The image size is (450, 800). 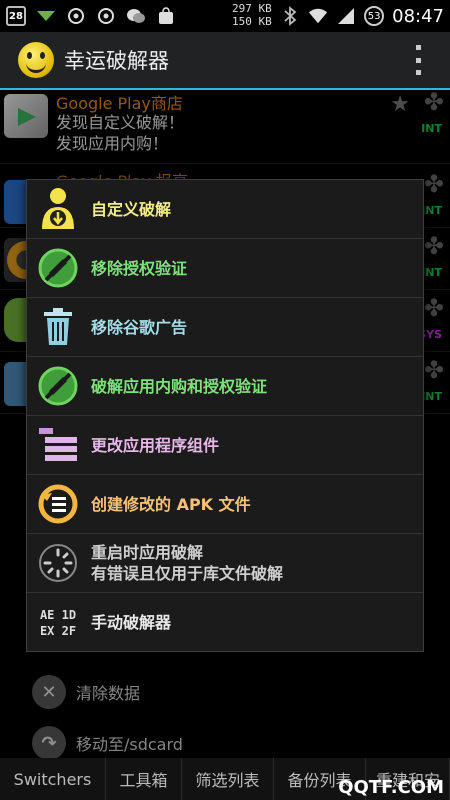 What do you see at coordinates (53, 779) in the screenshot?
I see `tab-switchers: Switchers` at bounding box center [53, 779].